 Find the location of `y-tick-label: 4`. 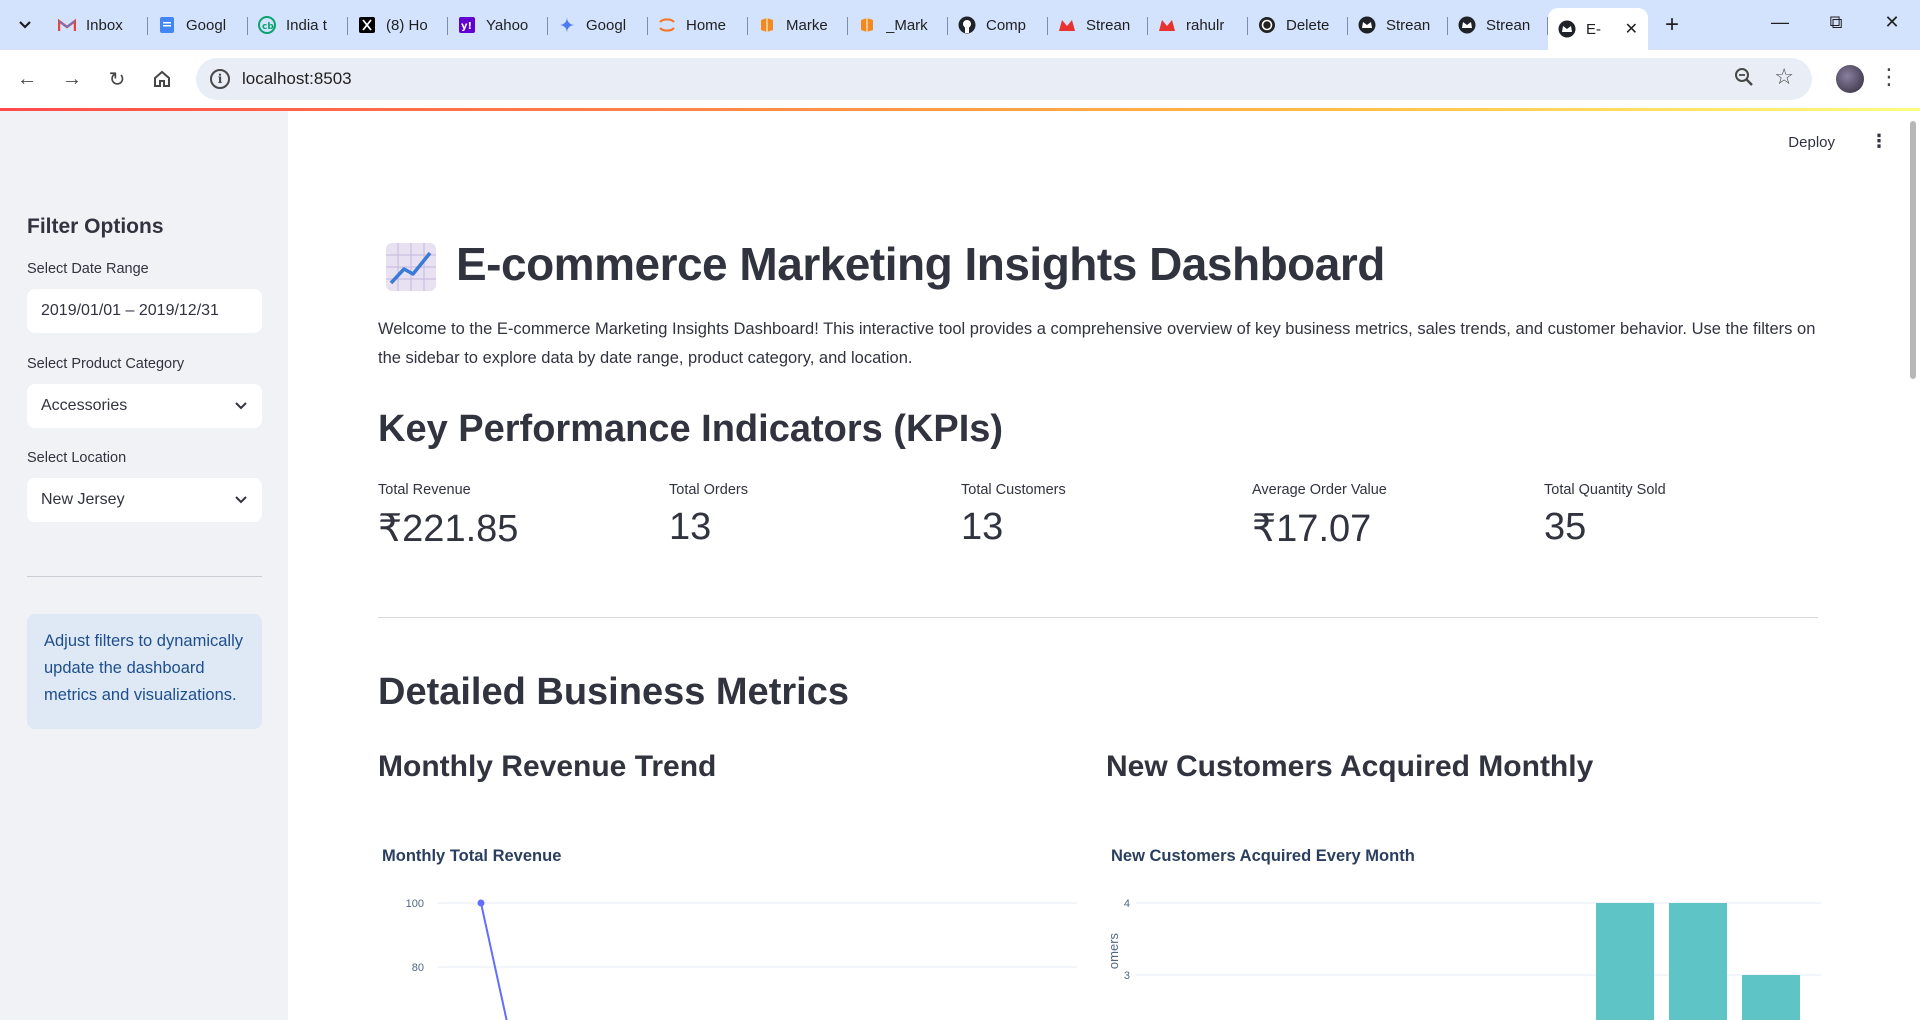

y-tick-label: 4 is located at coordinates (1127, 904).